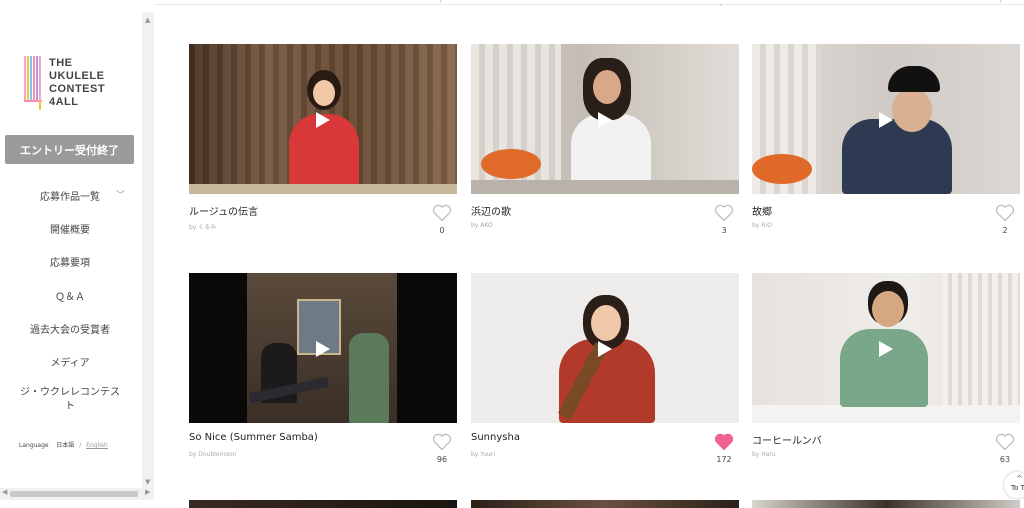 The image size is (1024, 508). Describe the element at coordinates (483, 454) in the screenshot. I see `video-author: by Yuuri` at that location.